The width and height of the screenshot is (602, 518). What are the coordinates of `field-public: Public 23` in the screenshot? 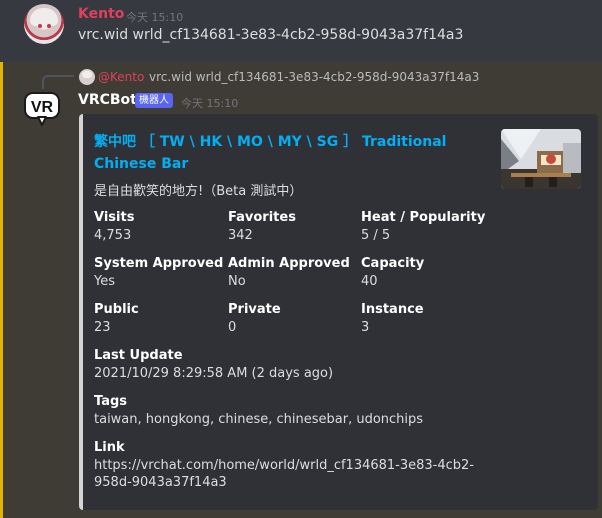 It's located at (116, 318).